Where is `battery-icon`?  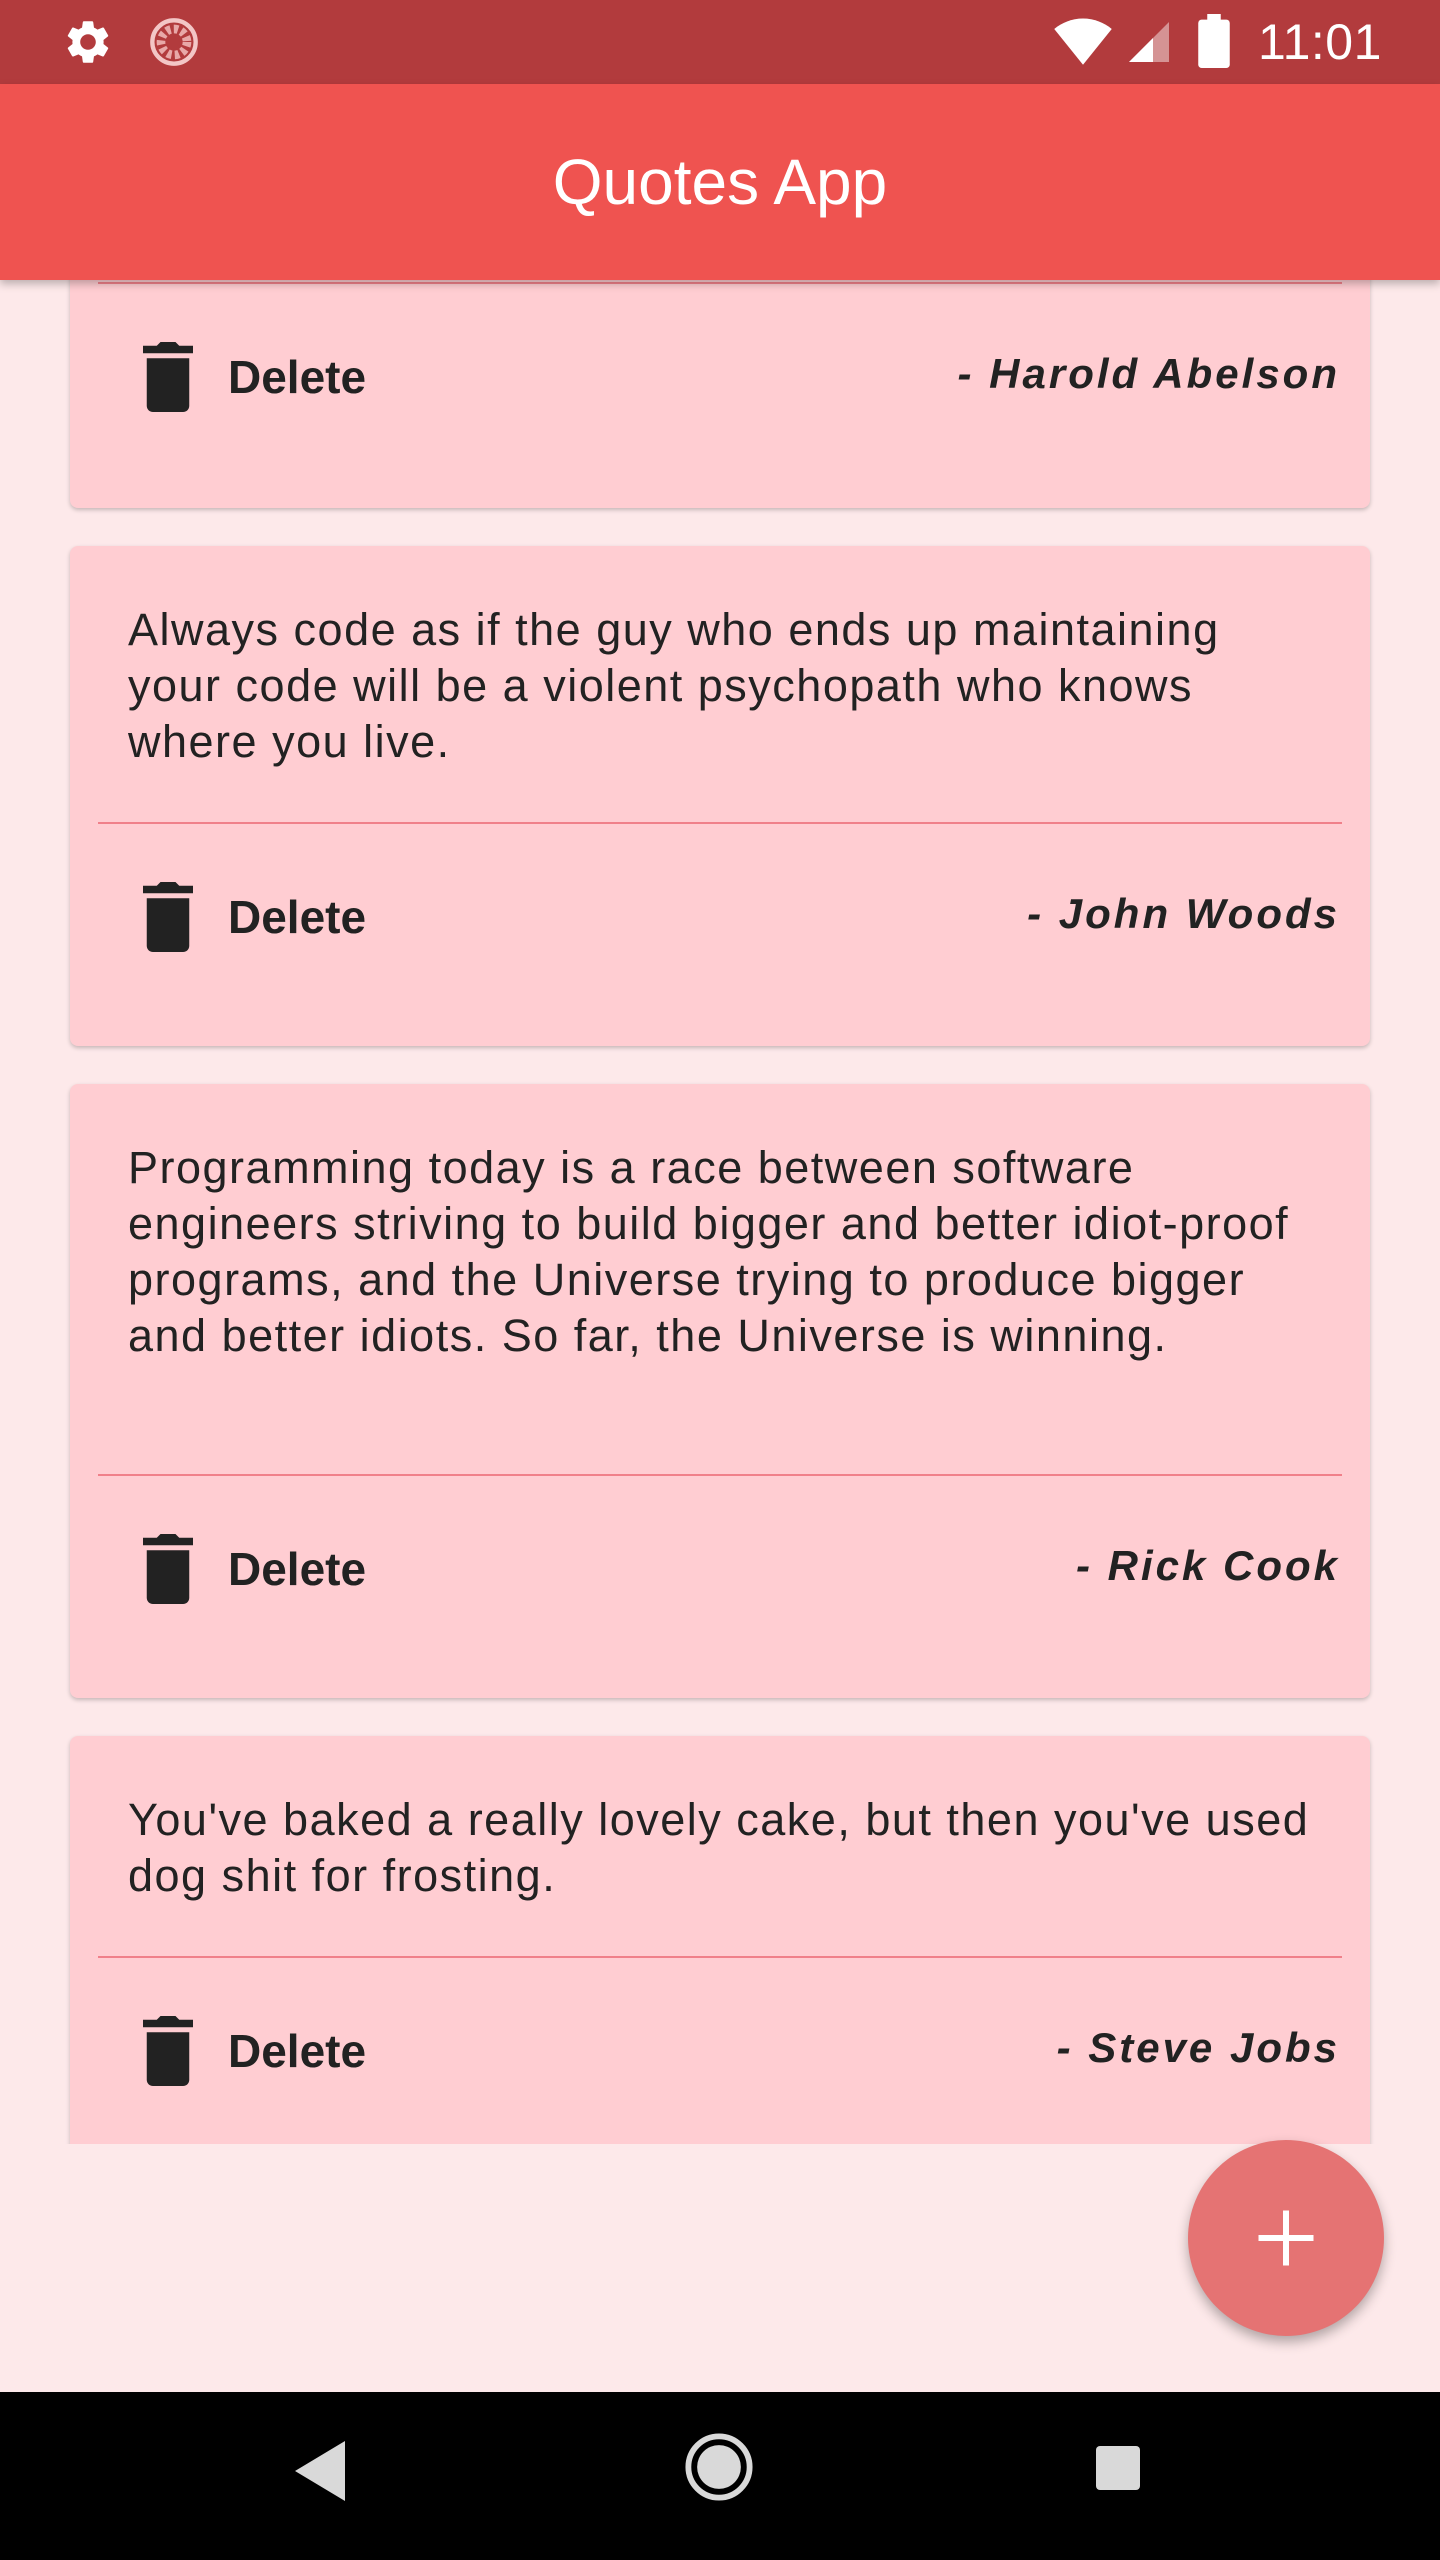
battery-icon is located at coordinates (1214, 41).